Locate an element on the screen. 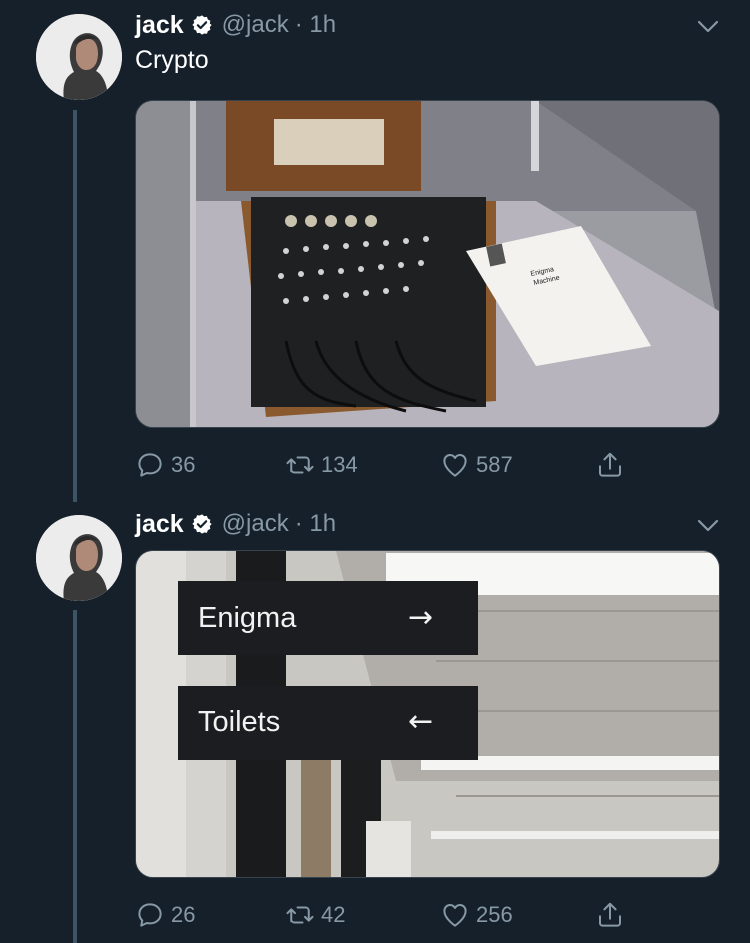 This screenshot has width=750, height=943. retweet-button: 134 is located at coordinates (321, 465).